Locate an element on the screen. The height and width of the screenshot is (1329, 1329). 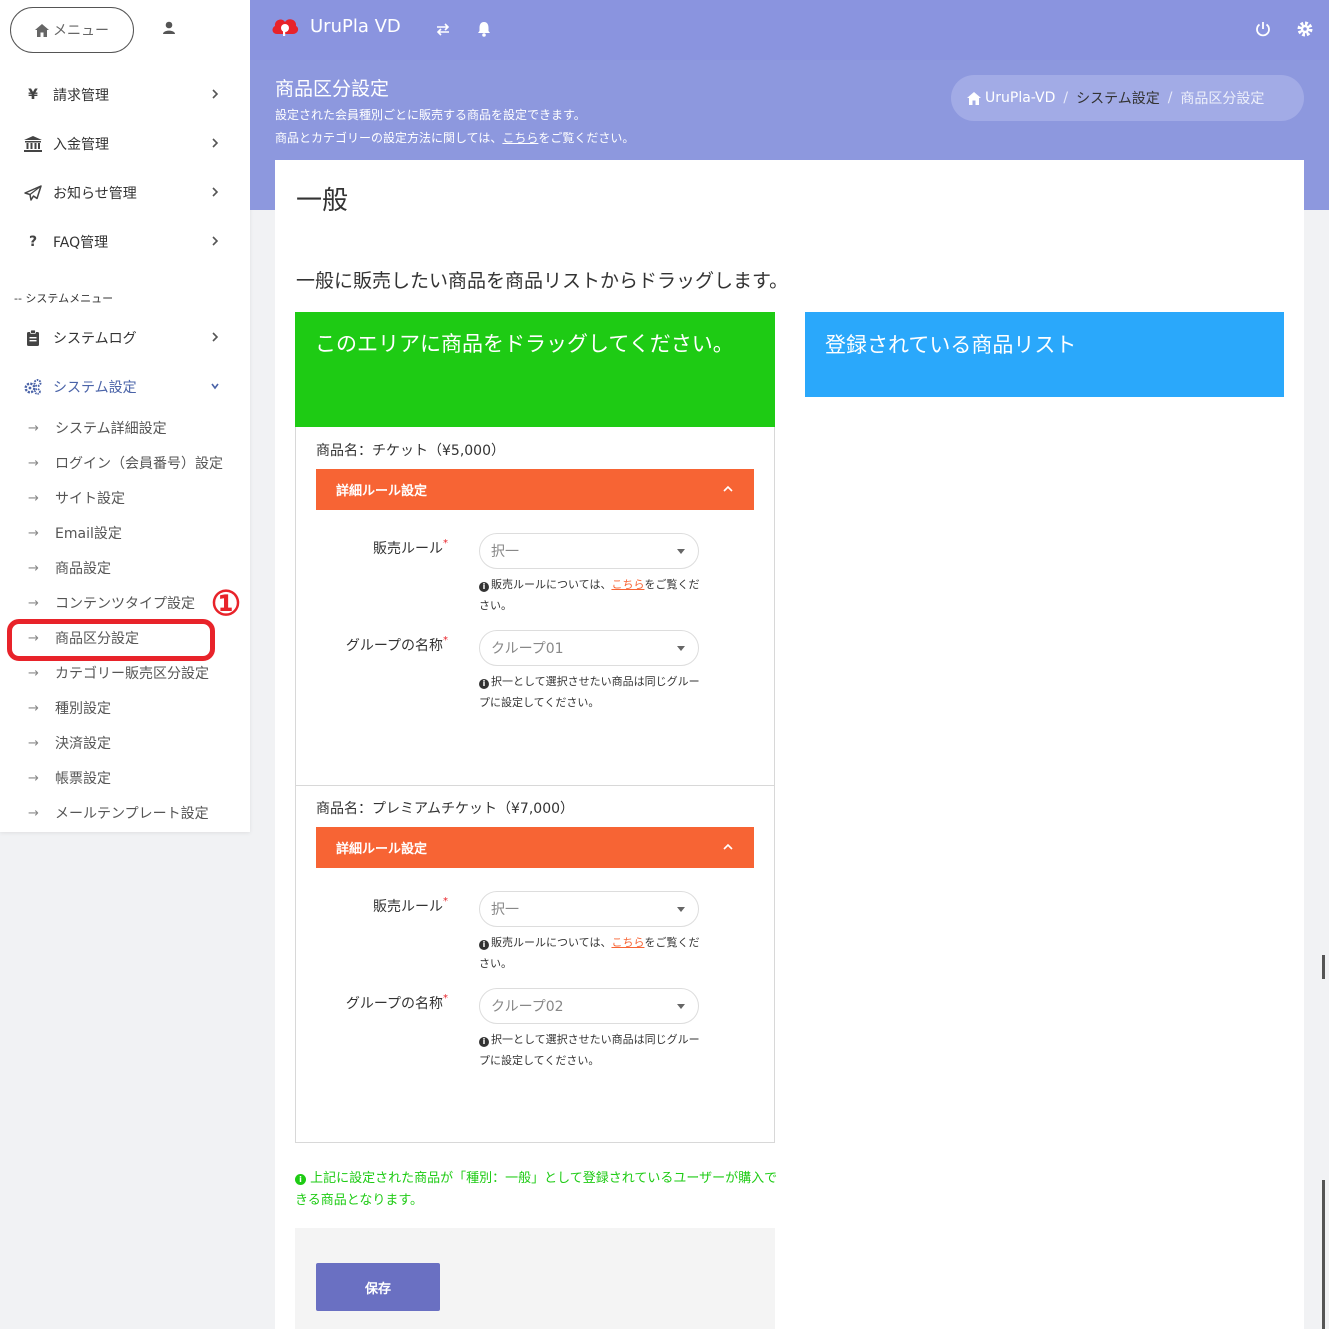
gear-icon is located at coordinates (1305, 29).